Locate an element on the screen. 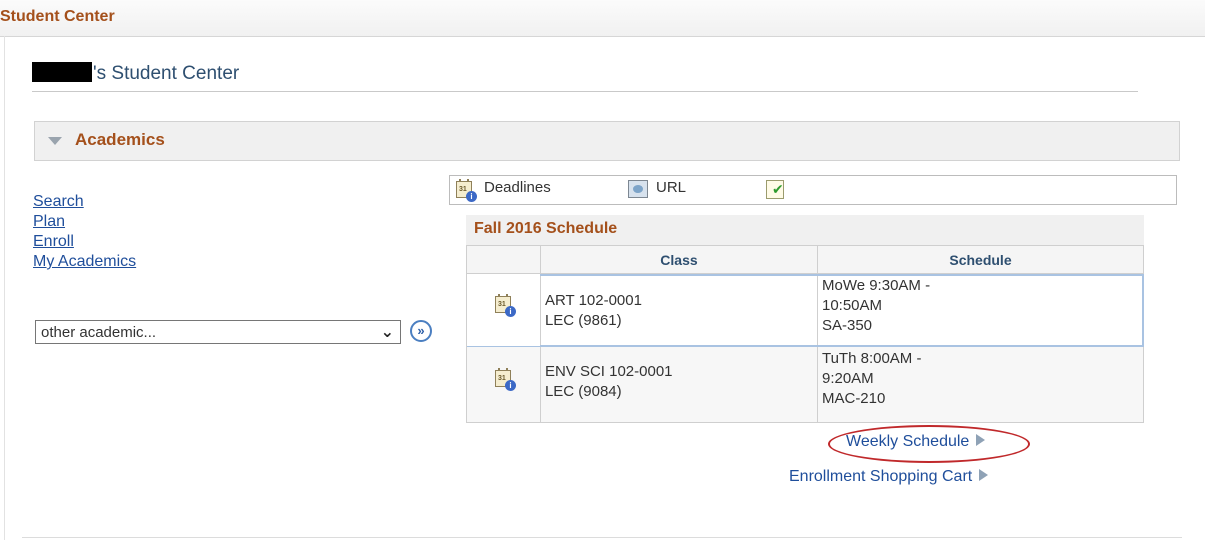 The width and height of the screenshot is (1205, 540). my-academics-link: My Academics is located at coordinates (84, 262).